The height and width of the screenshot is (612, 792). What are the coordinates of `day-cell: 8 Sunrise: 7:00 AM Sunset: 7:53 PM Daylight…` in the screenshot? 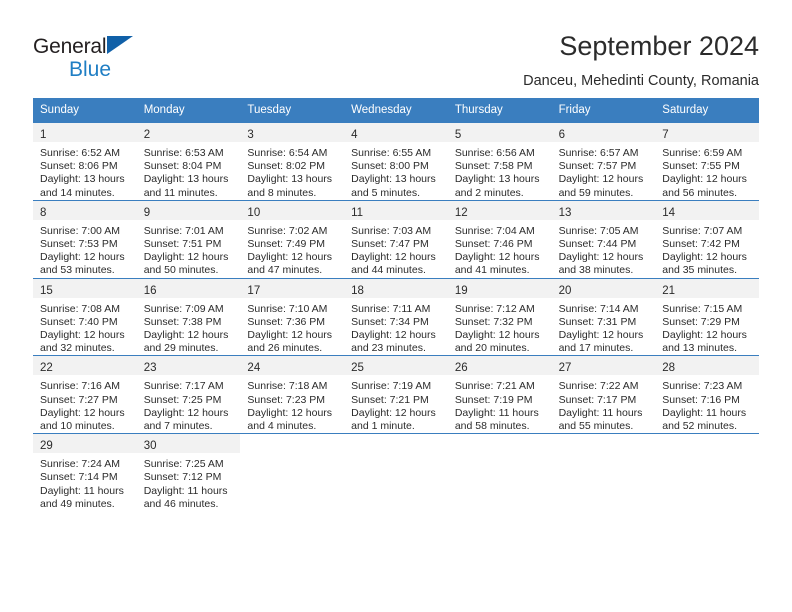 It's located at (85, 239).